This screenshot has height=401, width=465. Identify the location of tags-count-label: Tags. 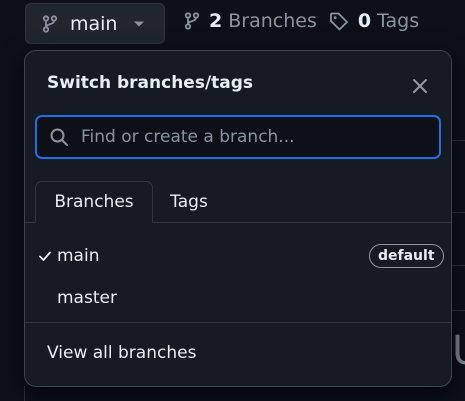
(398, 21).